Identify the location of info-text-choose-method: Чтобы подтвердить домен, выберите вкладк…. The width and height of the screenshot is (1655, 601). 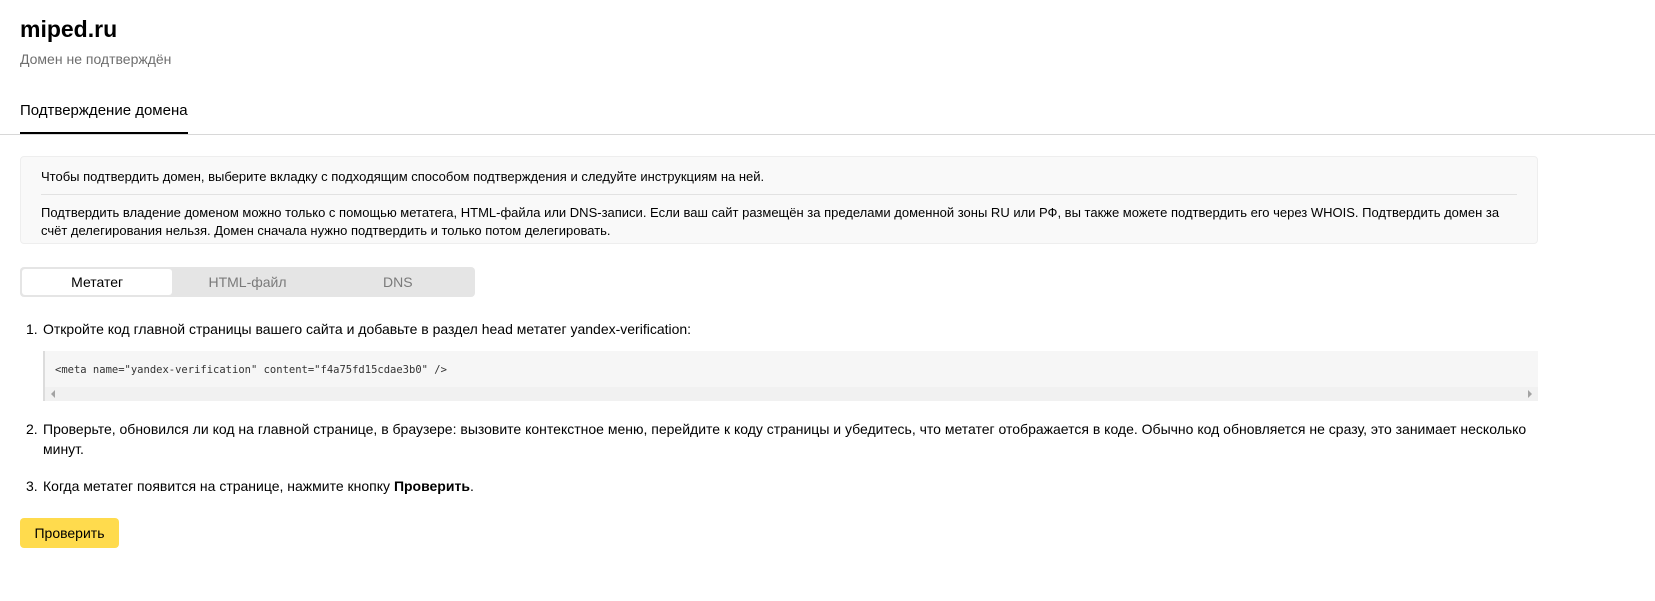
(779, 176).